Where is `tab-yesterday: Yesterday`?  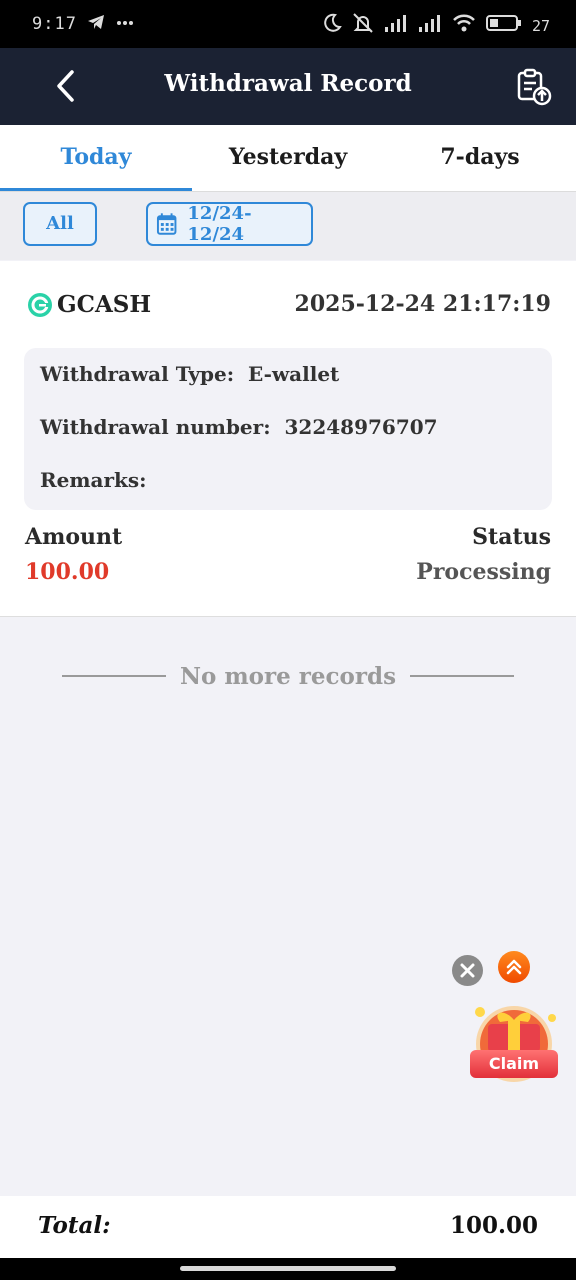
tab-yesterday: Yesterday is located at coordinates (288, 158).